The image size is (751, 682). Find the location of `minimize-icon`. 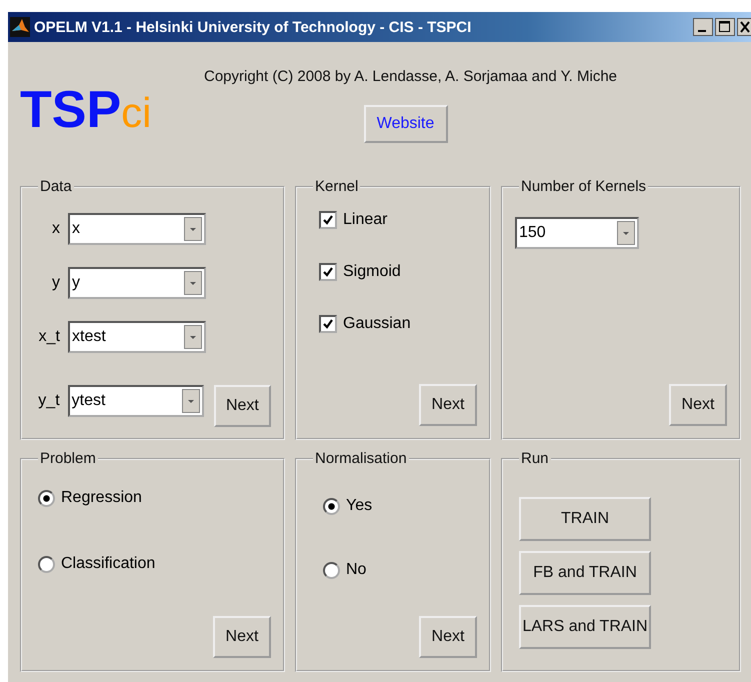

minimize-icon is located at coordinates (703, 27).